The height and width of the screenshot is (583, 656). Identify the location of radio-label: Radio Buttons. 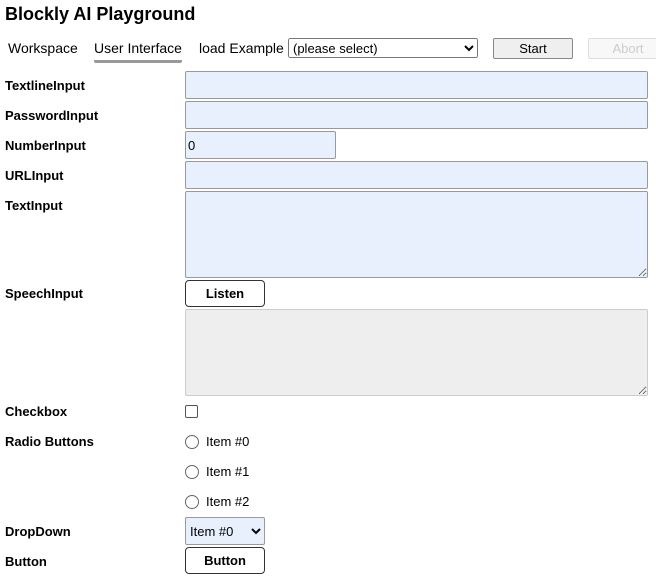
(49, 441).